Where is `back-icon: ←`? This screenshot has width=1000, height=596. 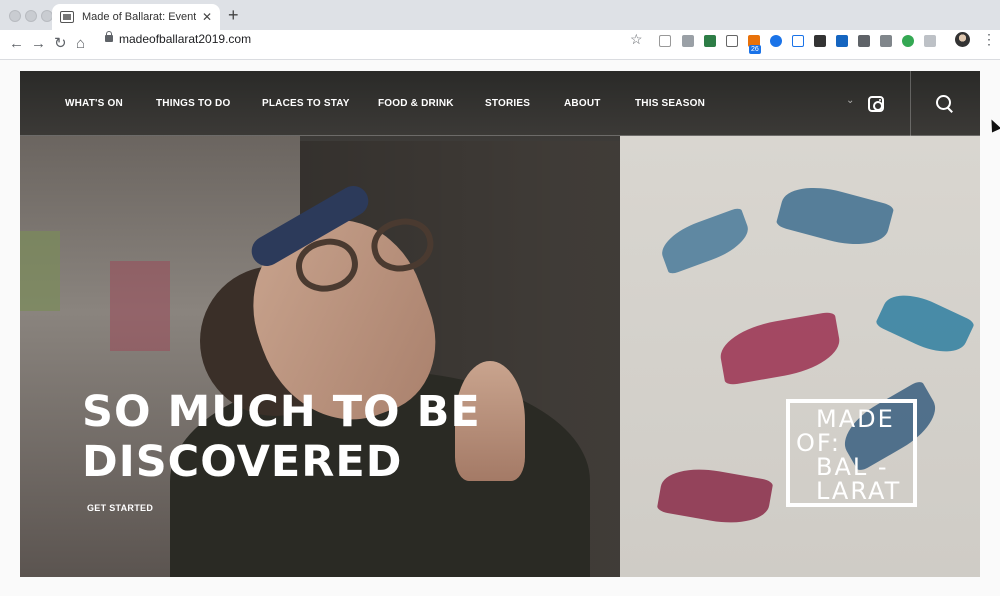 back-icon: ← is located at coordinates (16, 44).